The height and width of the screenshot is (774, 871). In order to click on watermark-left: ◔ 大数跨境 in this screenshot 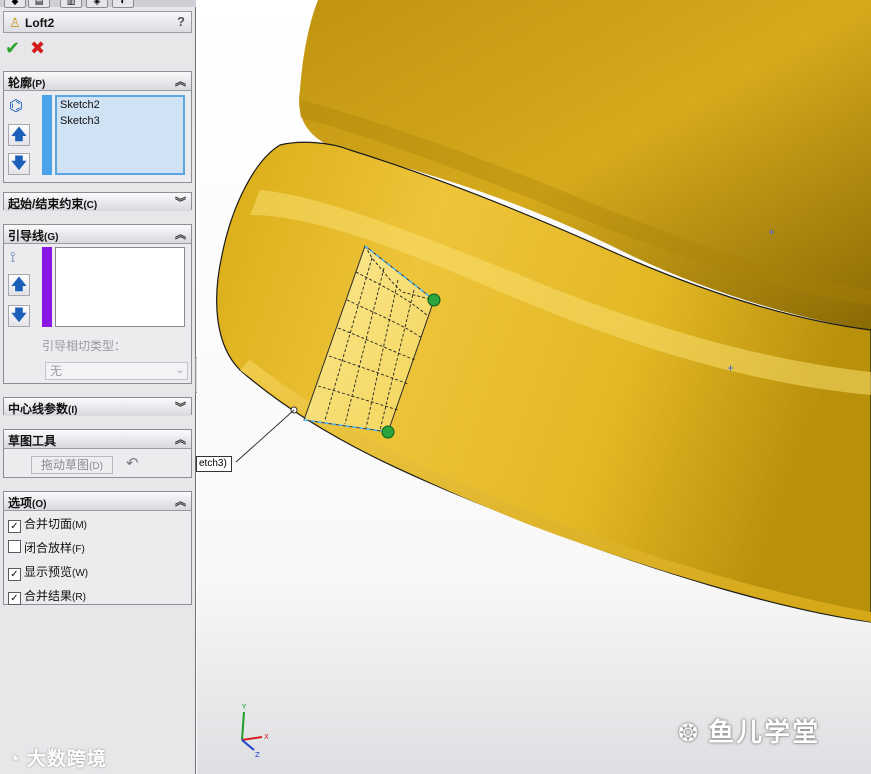, I will do `click(57, 757)`.